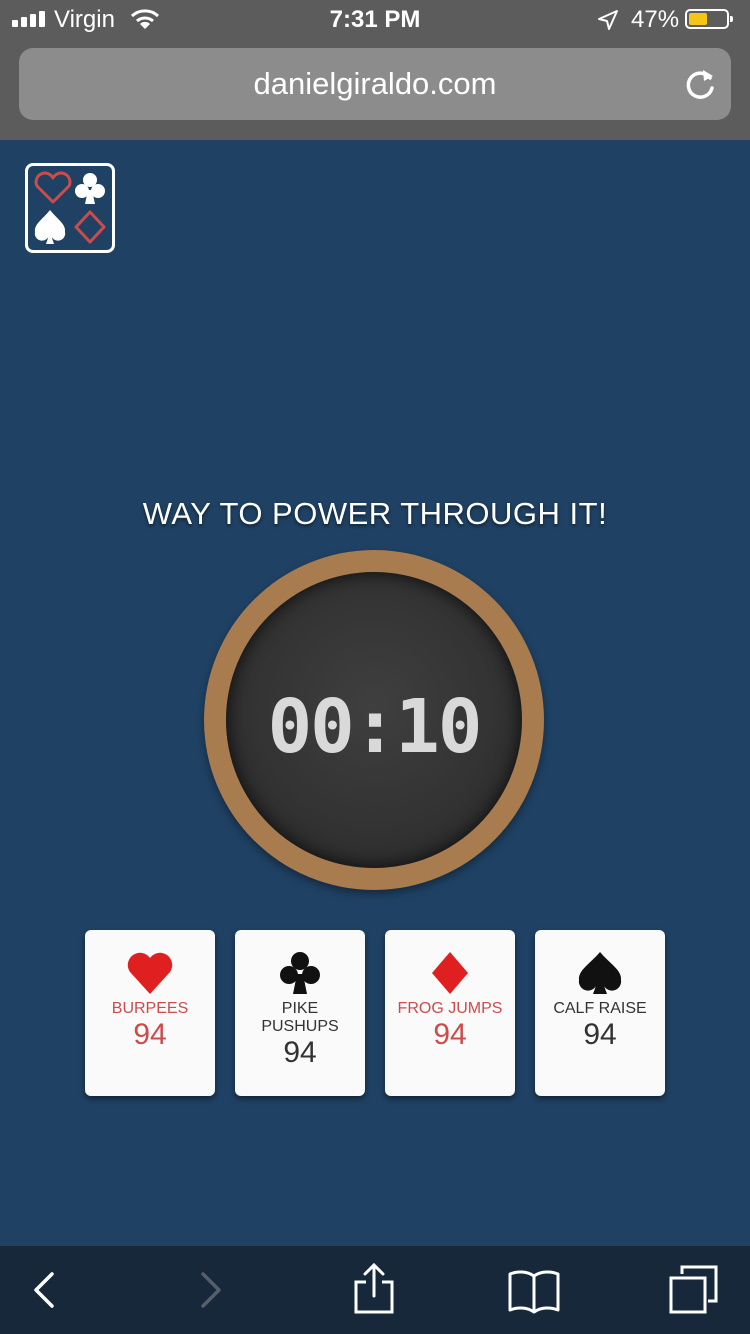 This screenshot has width=750, height=1334. Describe the element at coordinates (600, 1008) in the screenshot. I see `exercise-label: CALF RAISE` at that location.